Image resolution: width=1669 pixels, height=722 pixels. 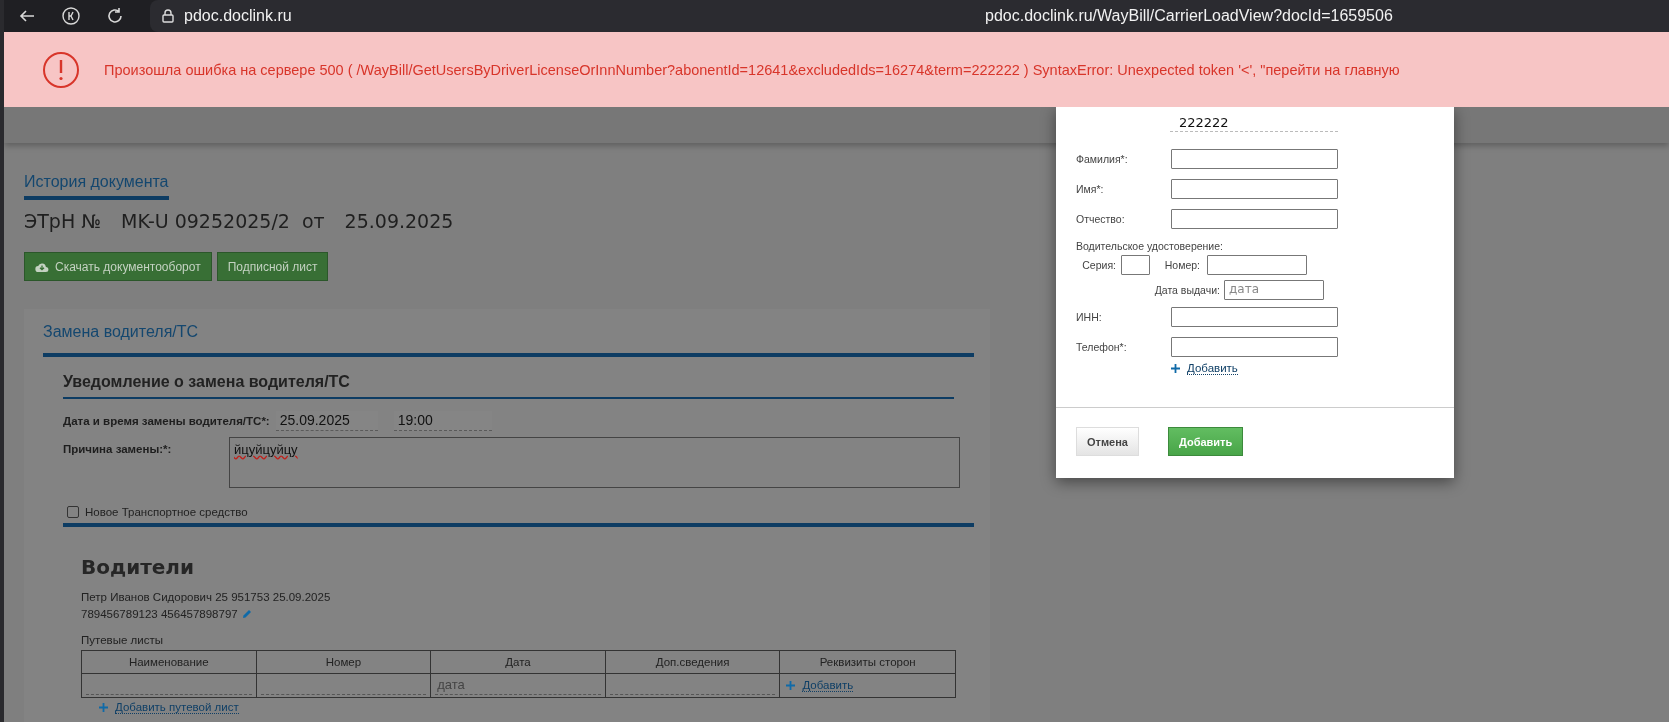 What do you see at coordinates (909, 16) in the screenshot?
I see `address-bar: pdoc.doclink.ru pdoc.doclink.ru/WayBill/CarrierLoadView?docId=1659506` at bounding box center [909, 16].